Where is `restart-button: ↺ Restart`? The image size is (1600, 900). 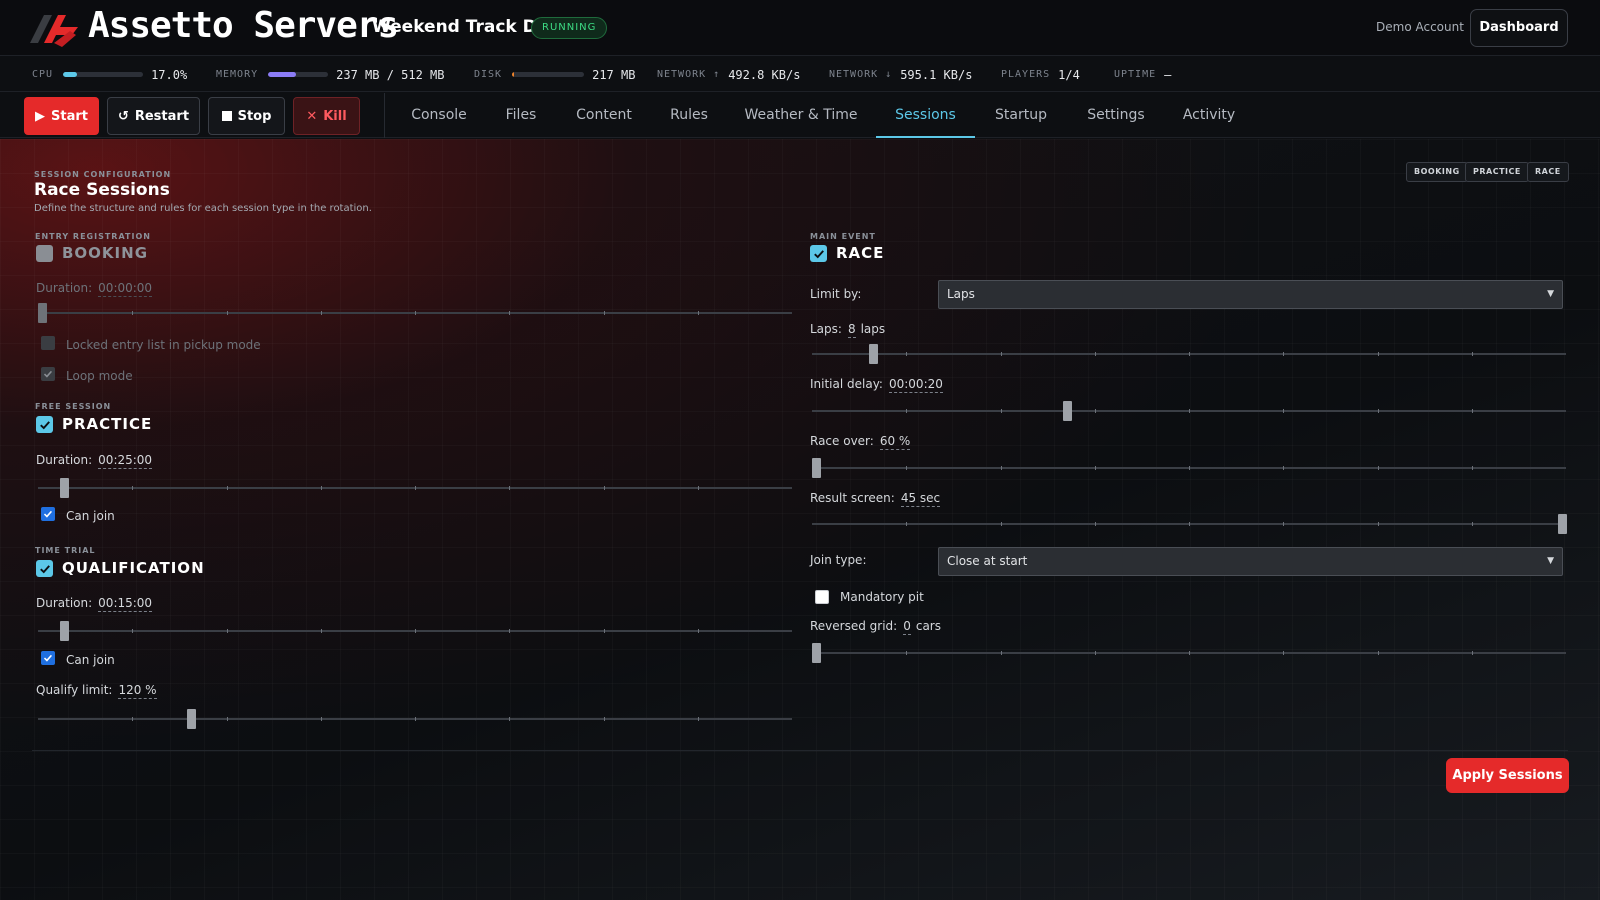 restart-button: ↺ Restart is located at coordinates (153, 116).